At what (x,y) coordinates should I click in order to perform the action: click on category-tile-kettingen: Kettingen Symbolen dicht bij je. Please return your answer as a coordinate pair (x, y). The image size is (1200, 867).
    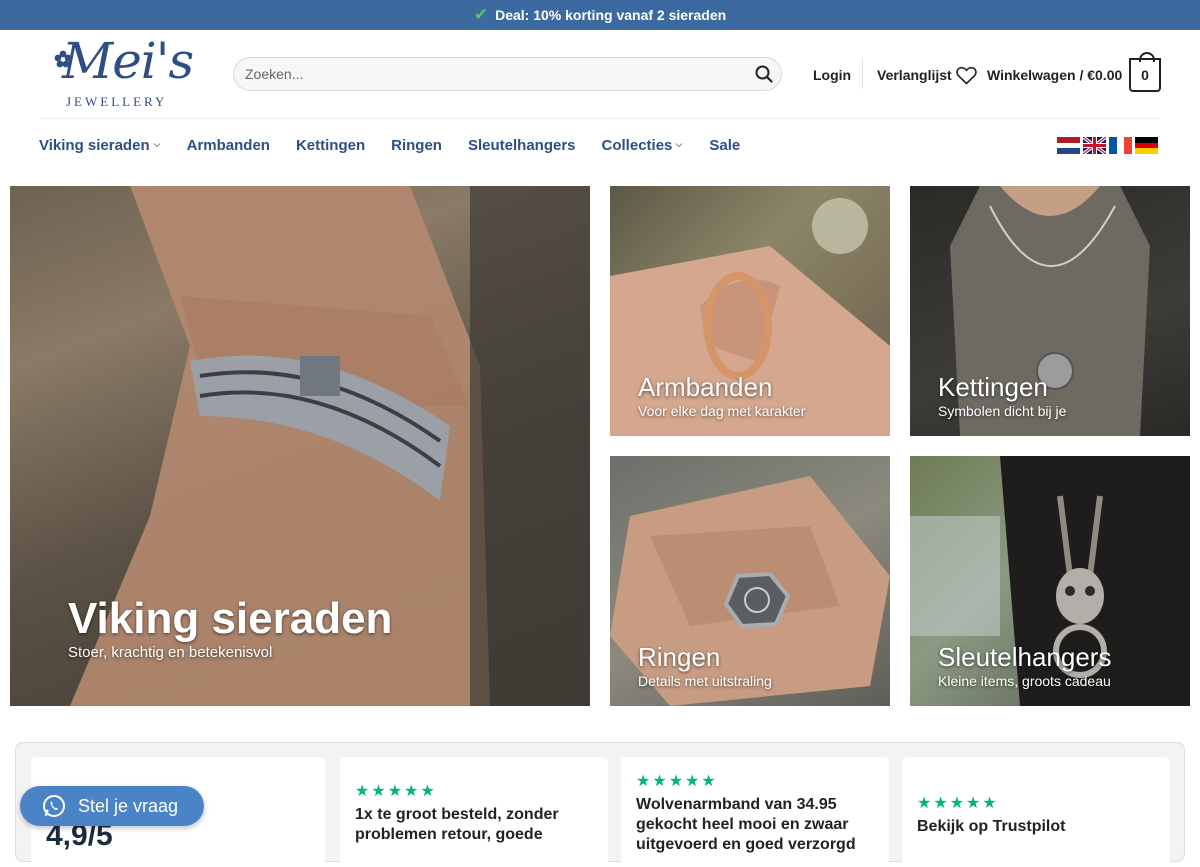
    Looking at the image, I should click on (1050, 311).